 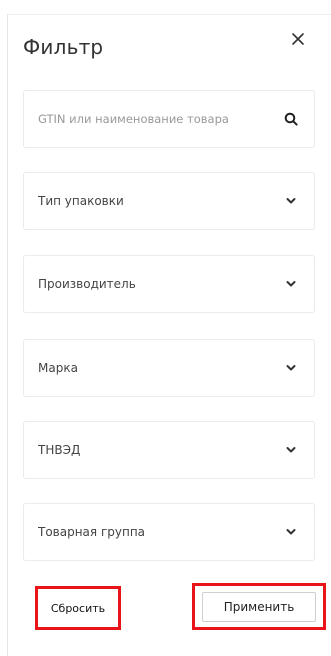 What do you see at coordinates (169, 368) in the screenshot?
I see `brand-select: Марка` at bounding box center [169, 368].